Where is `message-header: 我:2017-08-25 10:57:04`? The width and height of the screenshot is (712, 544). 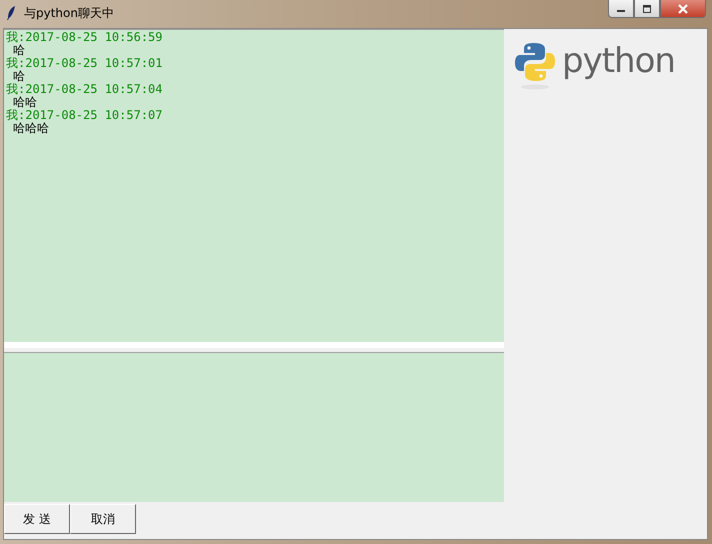 message-header: 我:2017-08-25 10:57:04 is located at coordinates (85, 89).